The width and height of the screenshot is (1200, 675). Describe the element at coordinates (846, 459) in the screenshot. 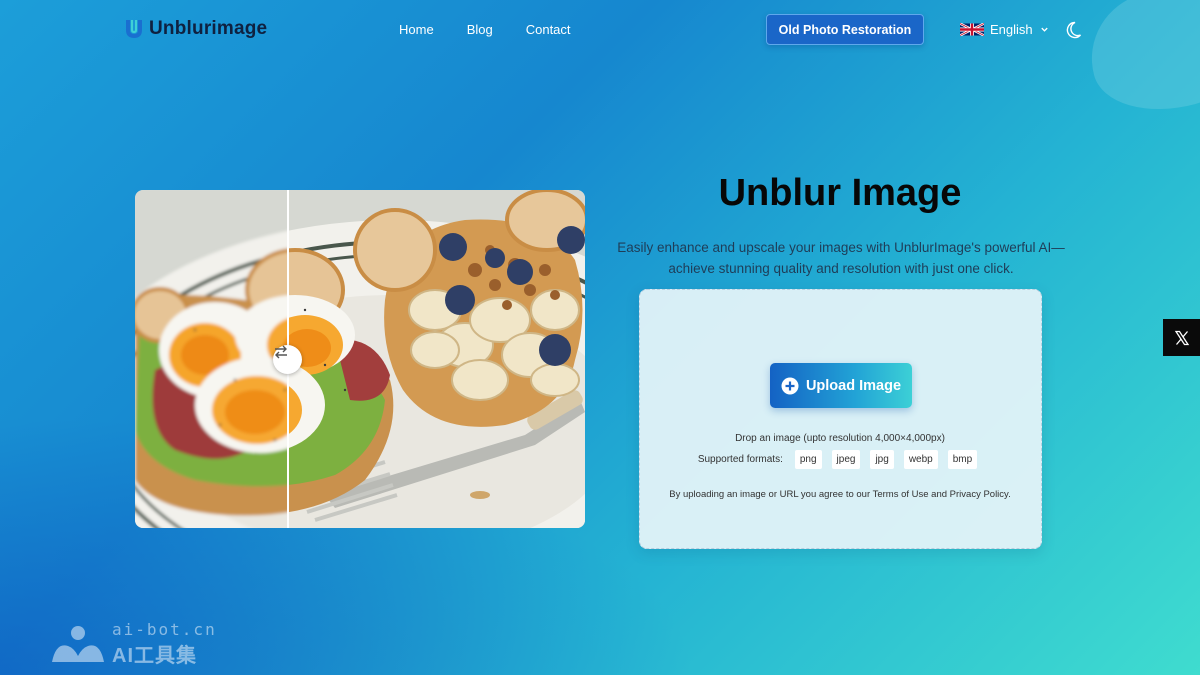

I see `format-chip-jpeg: jpeg` at that location.